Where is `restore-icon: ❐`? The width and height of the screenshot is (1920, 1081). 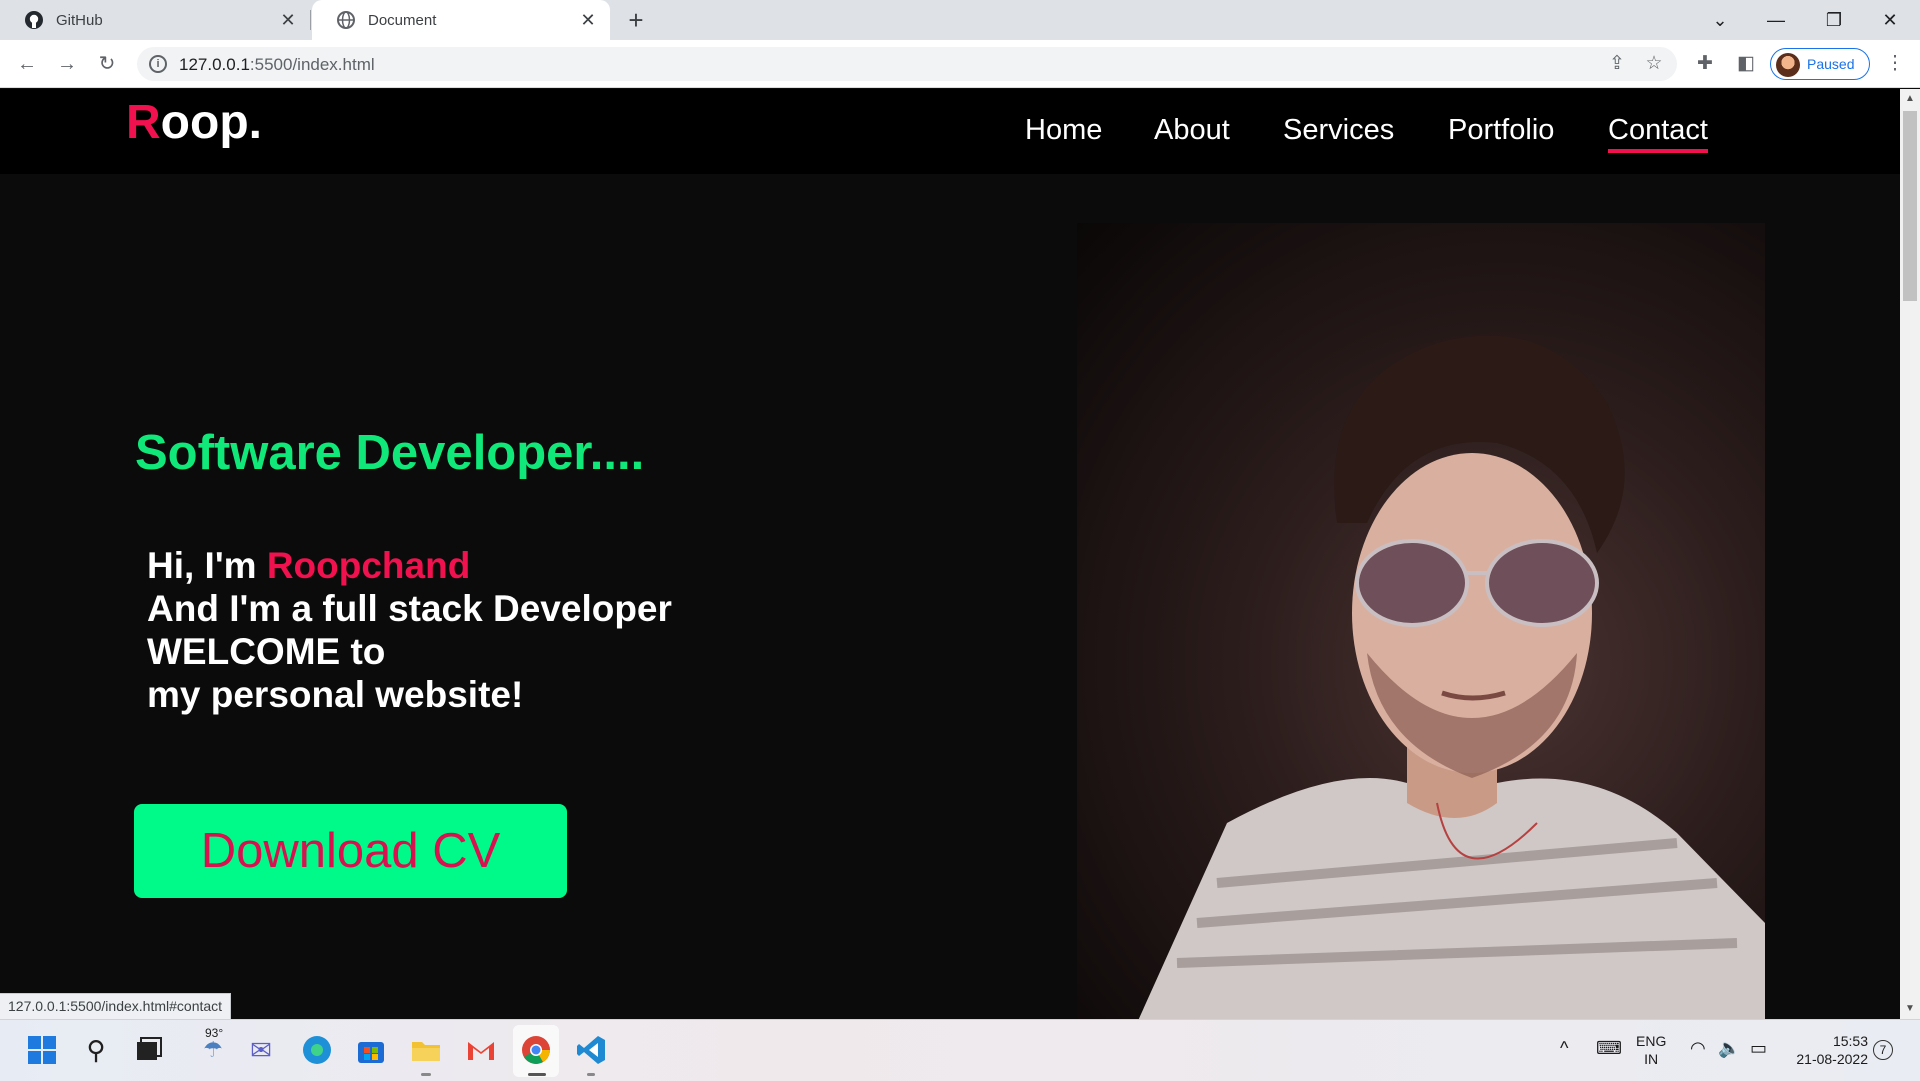 restore-icon: ❐ is located at coordinates (1834, 20).